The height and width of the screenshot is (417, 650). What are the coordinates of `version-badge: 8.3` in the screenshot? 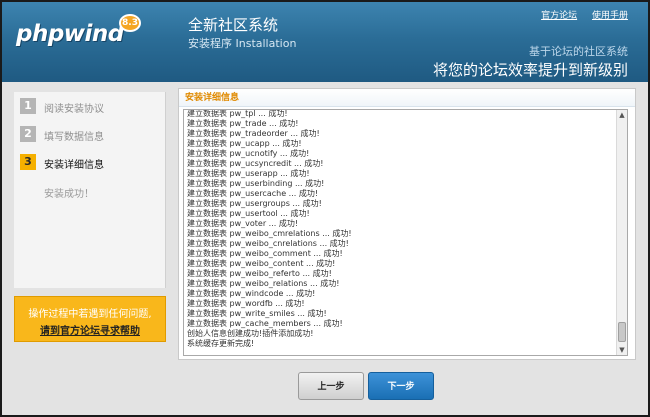 It's located at (130, 23).